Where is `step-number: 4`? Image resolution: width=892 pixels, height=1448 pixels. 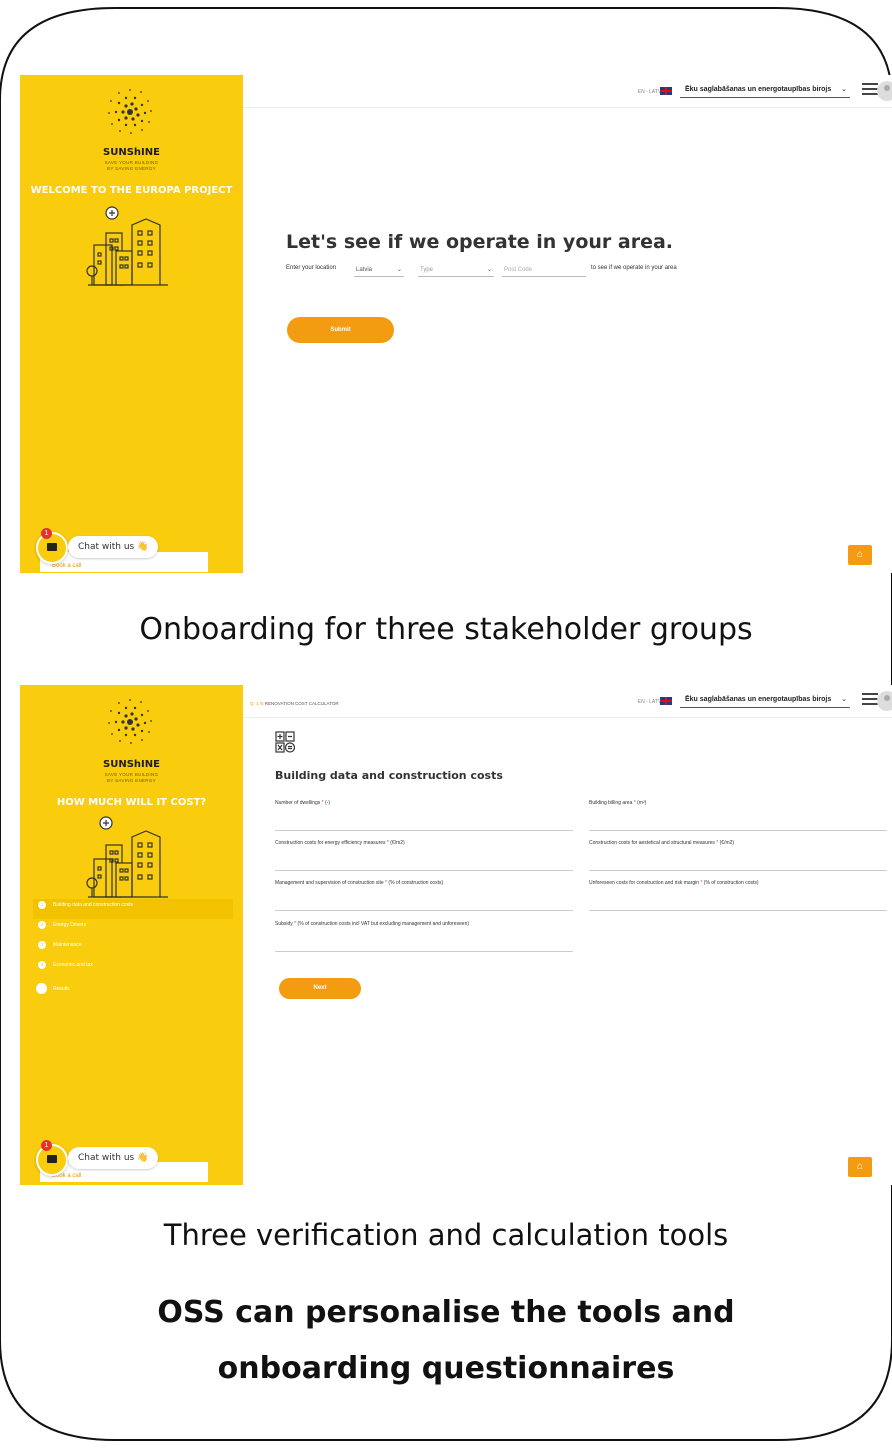
step-number: 4 is located at coordinates (42, 965).